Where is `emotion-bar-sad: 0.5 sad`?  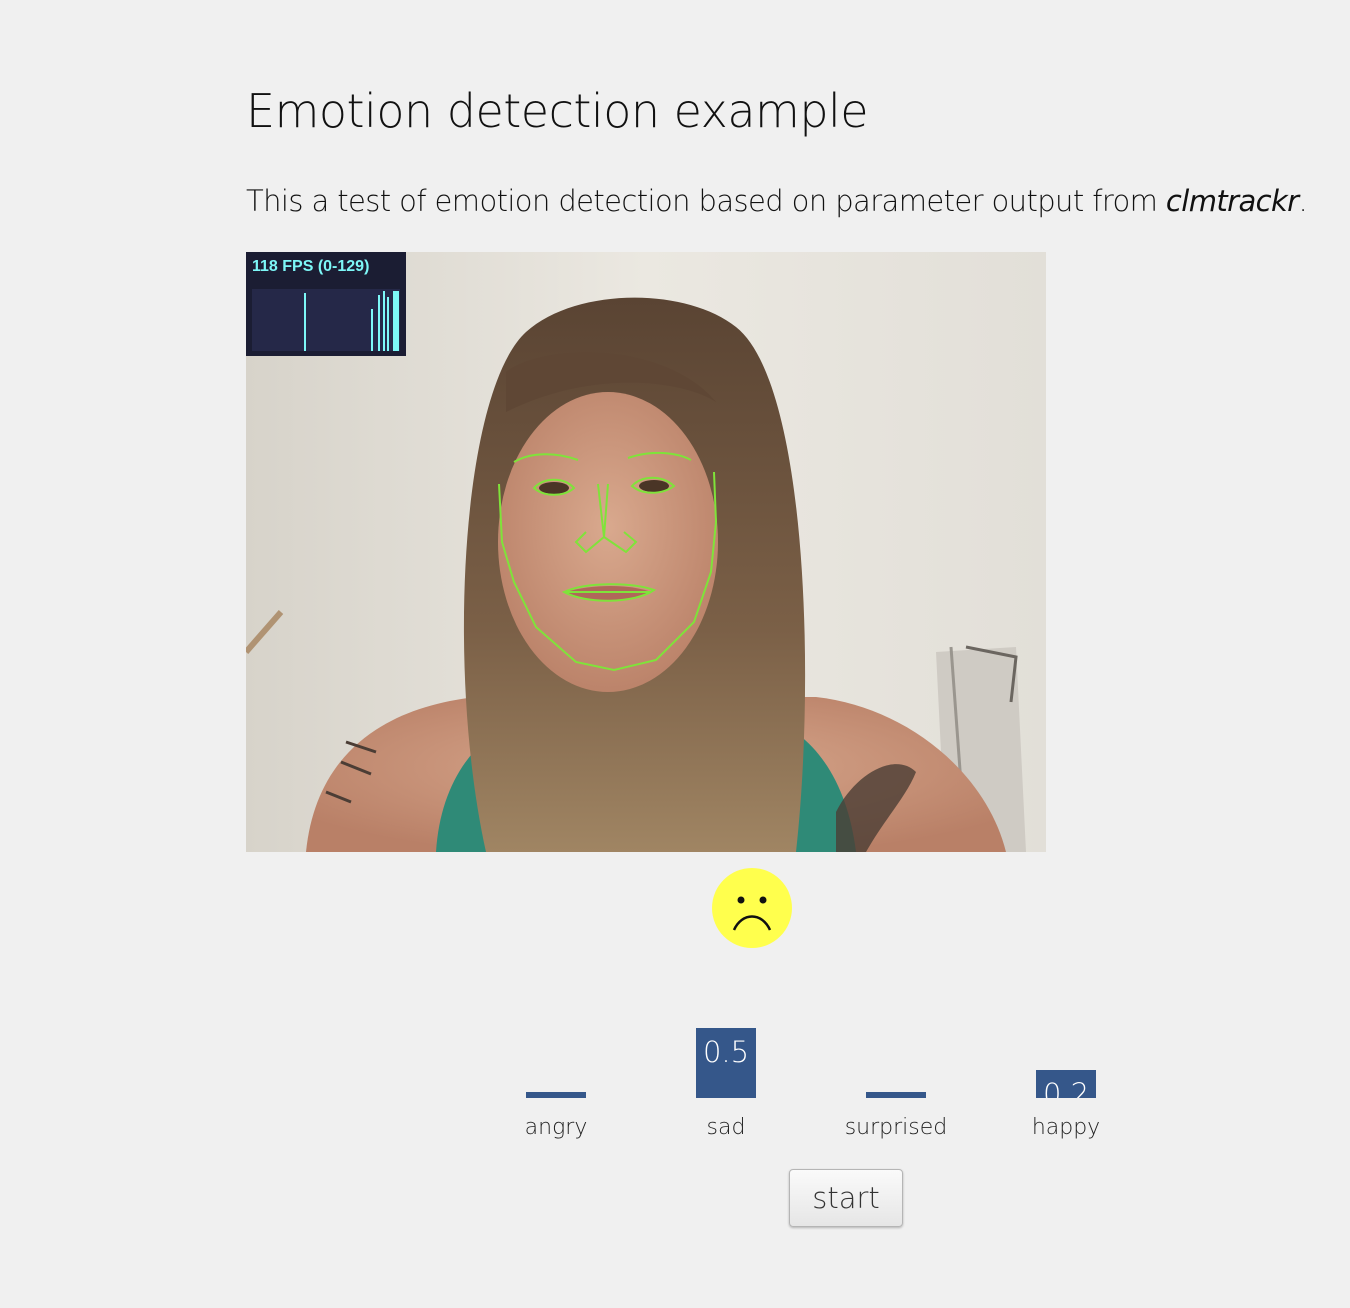 emotion-bar-sad: 0.5 sad is located at coordinates (730, 1060).